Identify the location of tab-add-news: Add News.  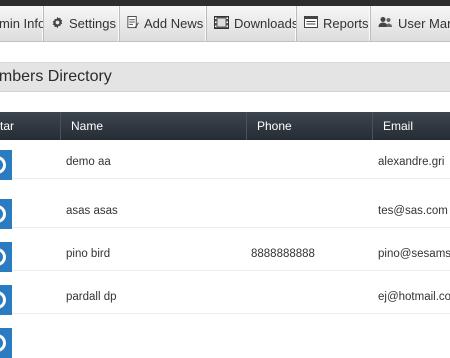
(163, 23).